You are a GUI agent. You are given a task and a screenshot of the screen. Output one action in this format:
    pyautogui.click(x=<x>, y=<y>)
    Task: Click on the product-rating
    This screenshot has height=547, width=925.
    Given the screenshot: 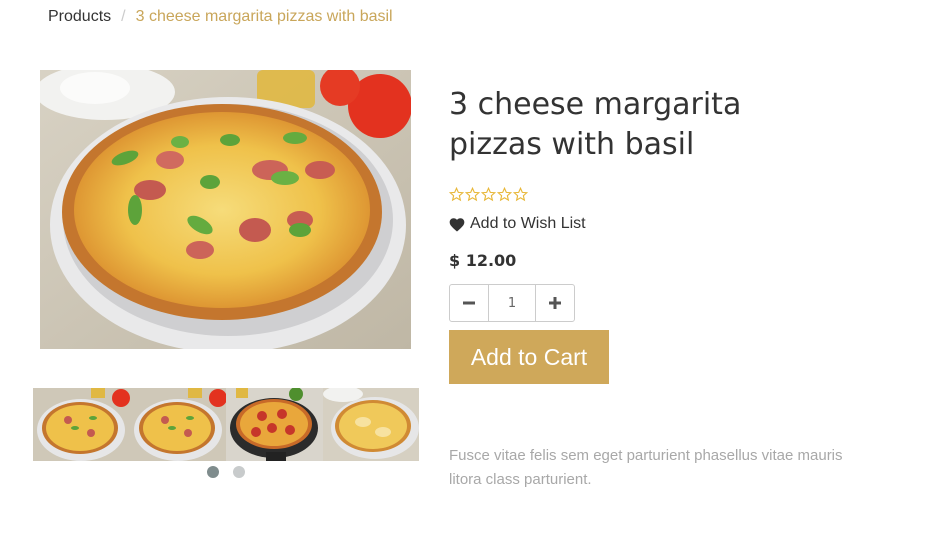 What is the action you would take?
    pyautogui.click(x=488, y=194)
    